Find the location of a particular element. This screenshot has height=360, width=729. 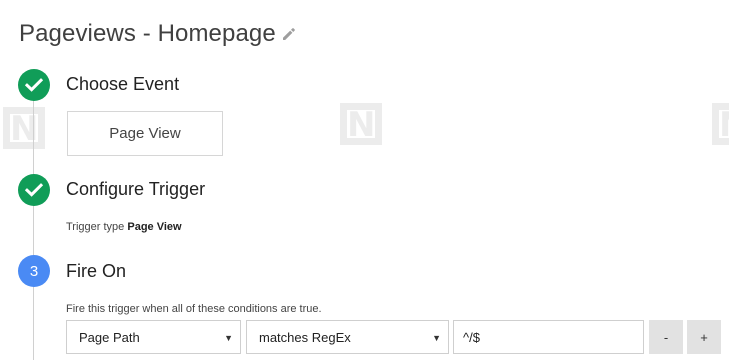

step-1-complete-indicator is located at coordinates (34, 85).